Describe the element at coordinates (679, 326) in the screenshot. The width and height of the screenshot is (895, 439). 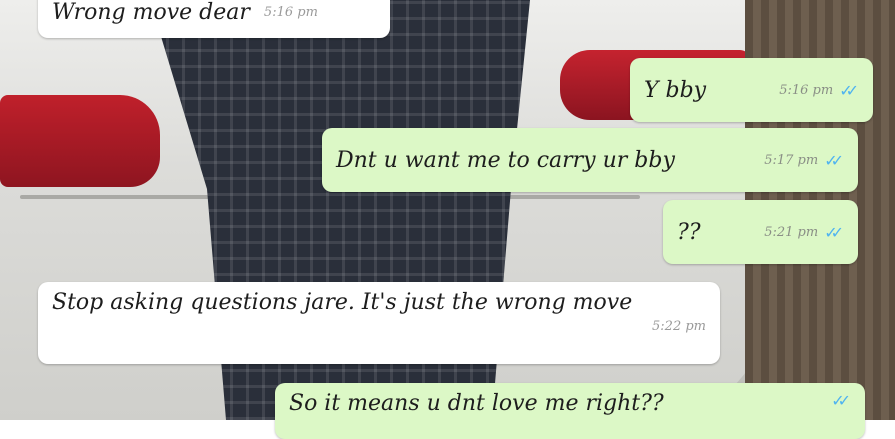
I see `message-time: 5:22 pm` at that location.